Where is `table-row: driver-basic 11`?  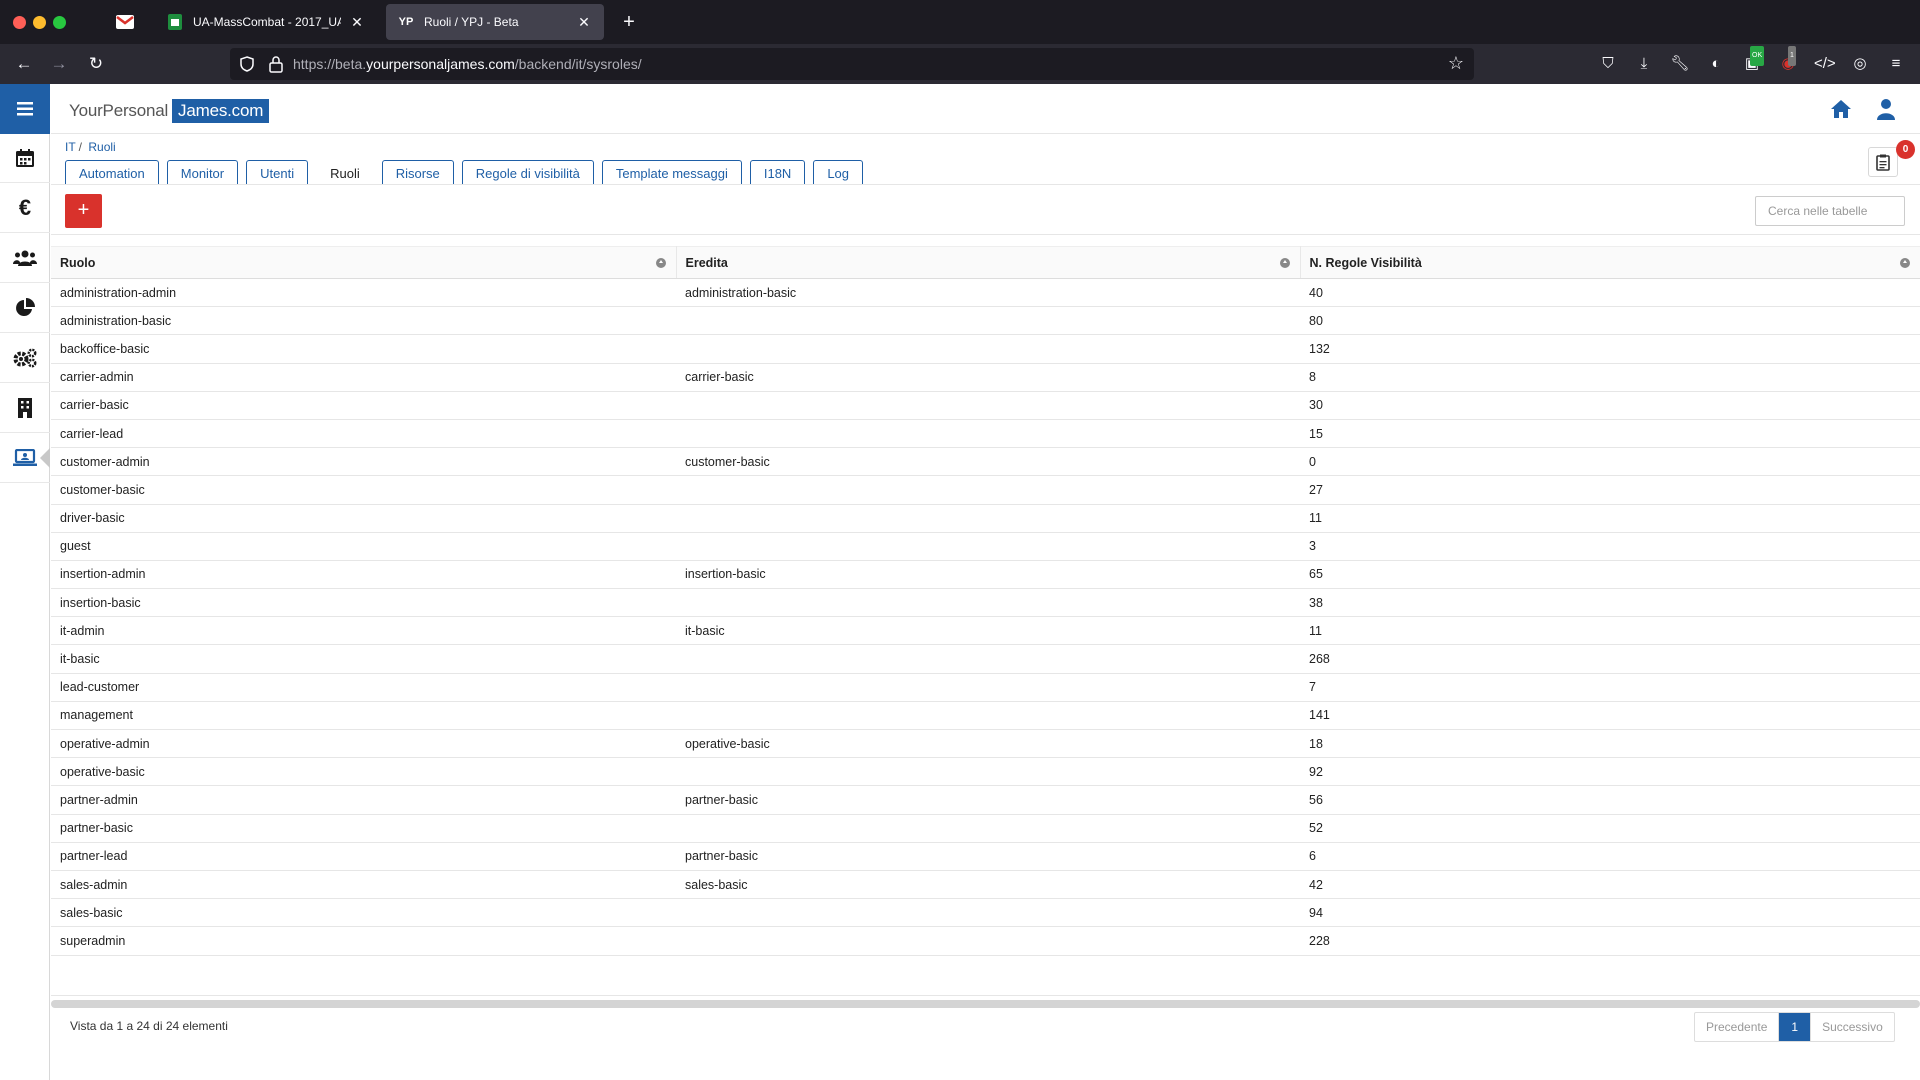 table-row: driver-basic 11 is located at coordinates (985, 518).